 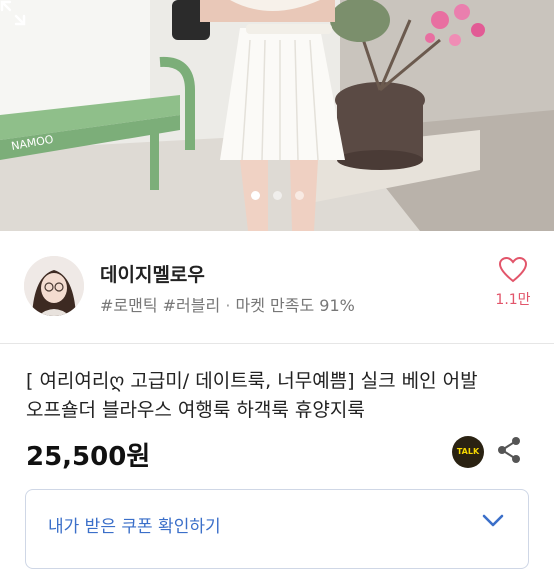 I want to click on like-button: 1.1만, so click(x=513, y=283).